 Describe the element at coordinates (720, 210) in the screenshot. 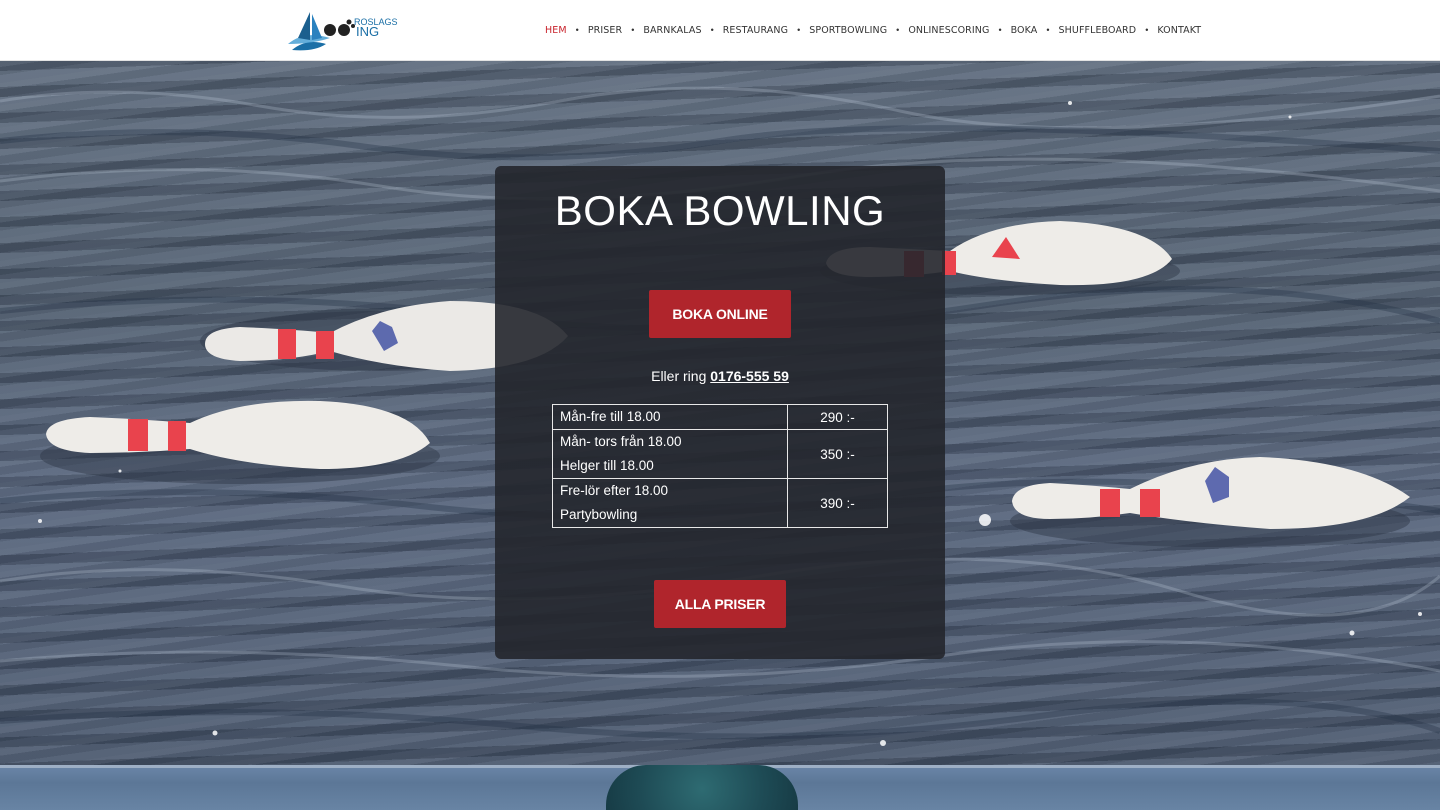

I see `page-title: BOKA BOWLING` at that location.